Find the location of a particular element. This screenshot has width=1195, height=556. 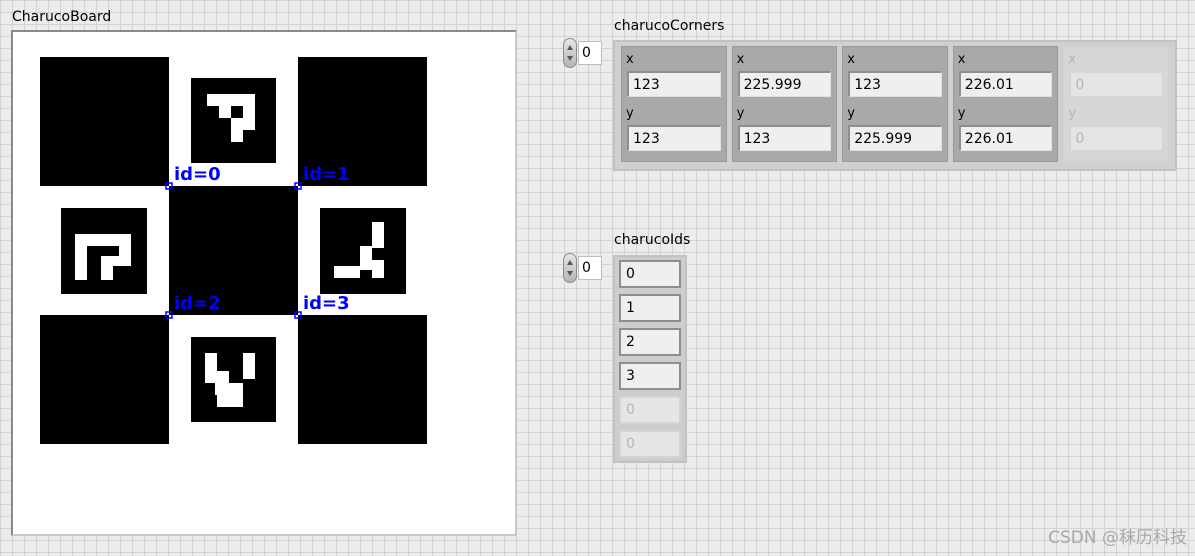

corner-label-2: id=2 is located at coordinates (197, 303).